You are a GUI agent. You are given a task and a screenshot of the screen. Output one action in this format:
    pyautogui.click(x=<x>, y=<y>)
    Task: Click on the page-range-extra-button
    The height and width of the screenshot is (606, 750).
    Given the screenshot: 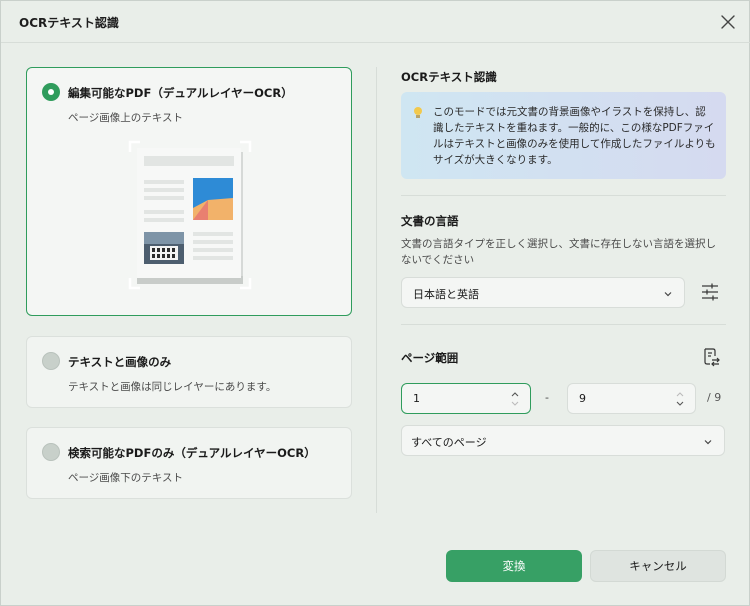 What is the action you would take?
    pyautogui.click(x=711, y=357)
    